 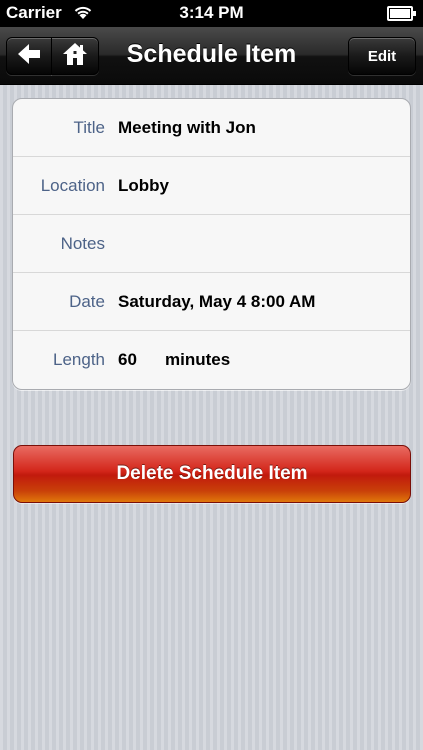 What do you see at coordinates (143, 185) in the screenshot?
I see `location-value: Lobby` at bounding box center [143, 185].